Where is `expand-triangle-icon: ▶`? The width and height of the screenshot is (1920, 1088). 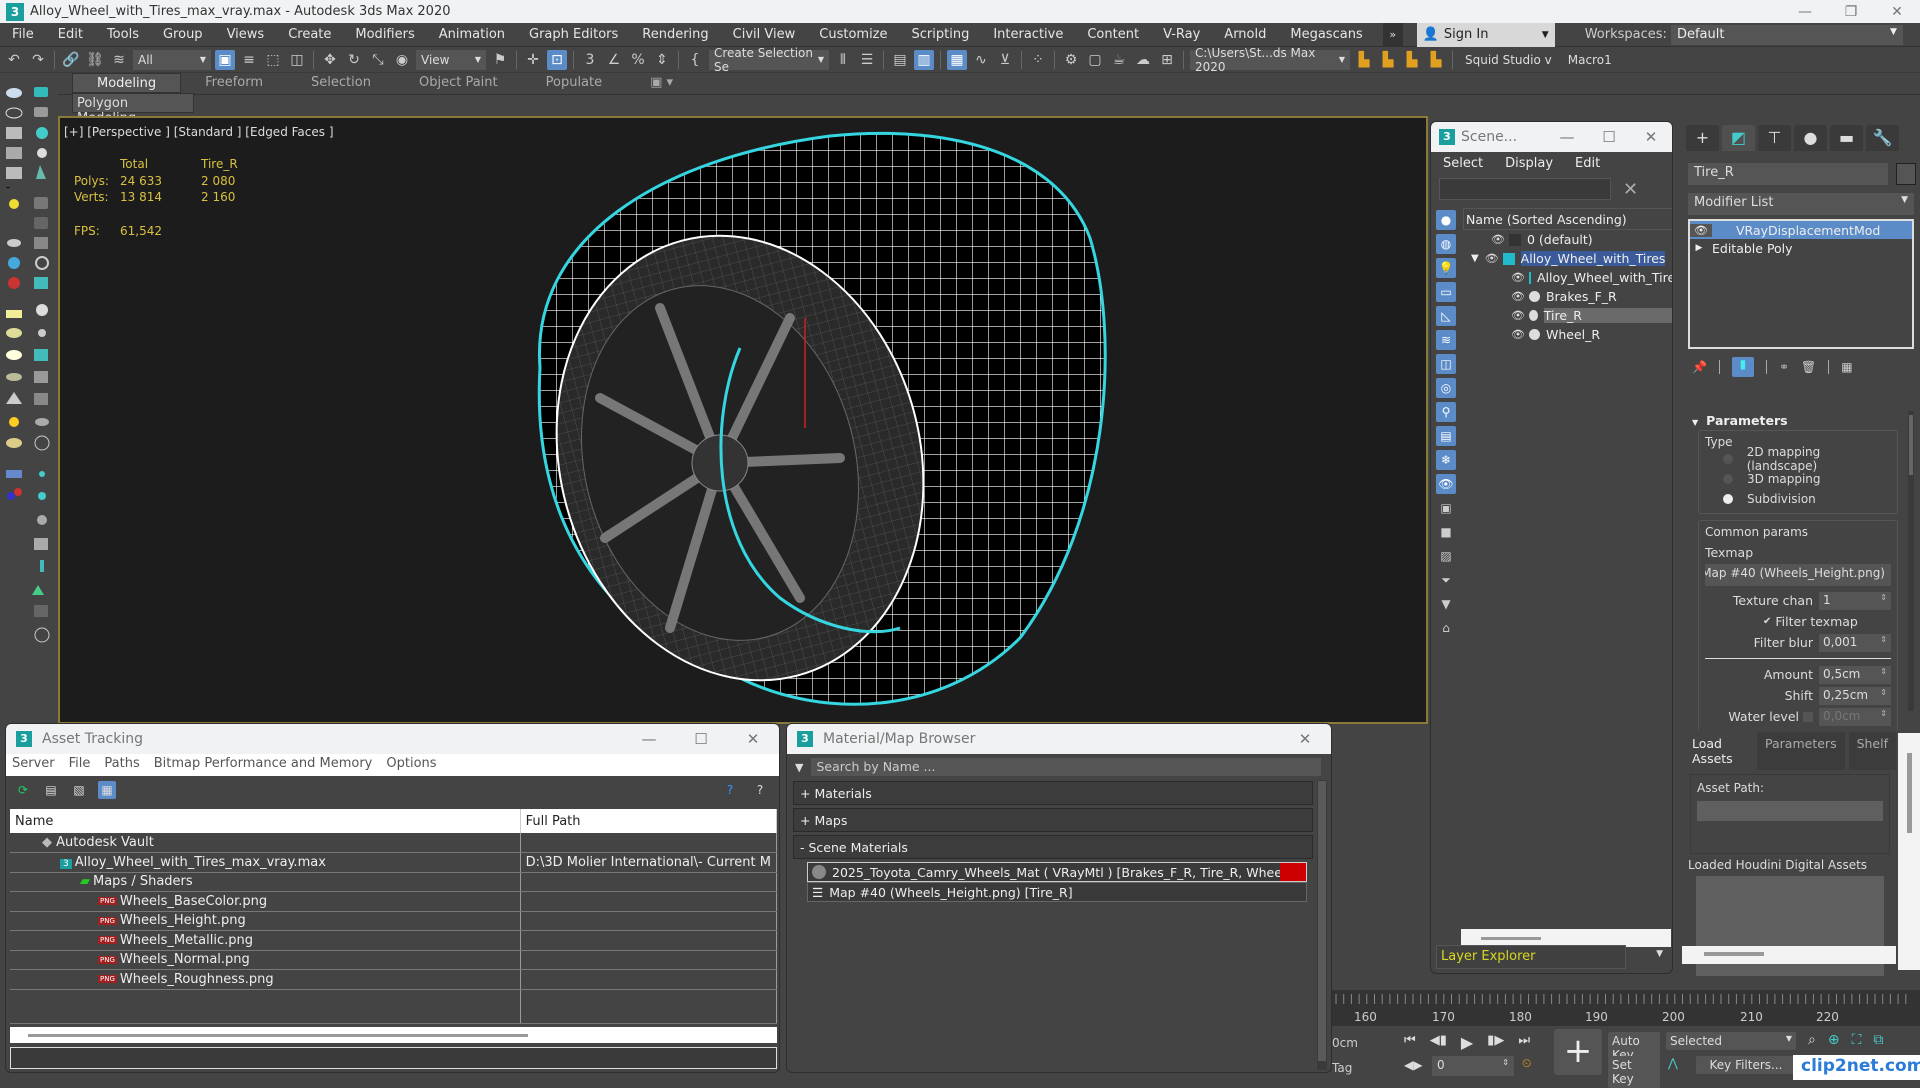
expand-triangle-icon: ▶ is located at coordinates (1699, 248).